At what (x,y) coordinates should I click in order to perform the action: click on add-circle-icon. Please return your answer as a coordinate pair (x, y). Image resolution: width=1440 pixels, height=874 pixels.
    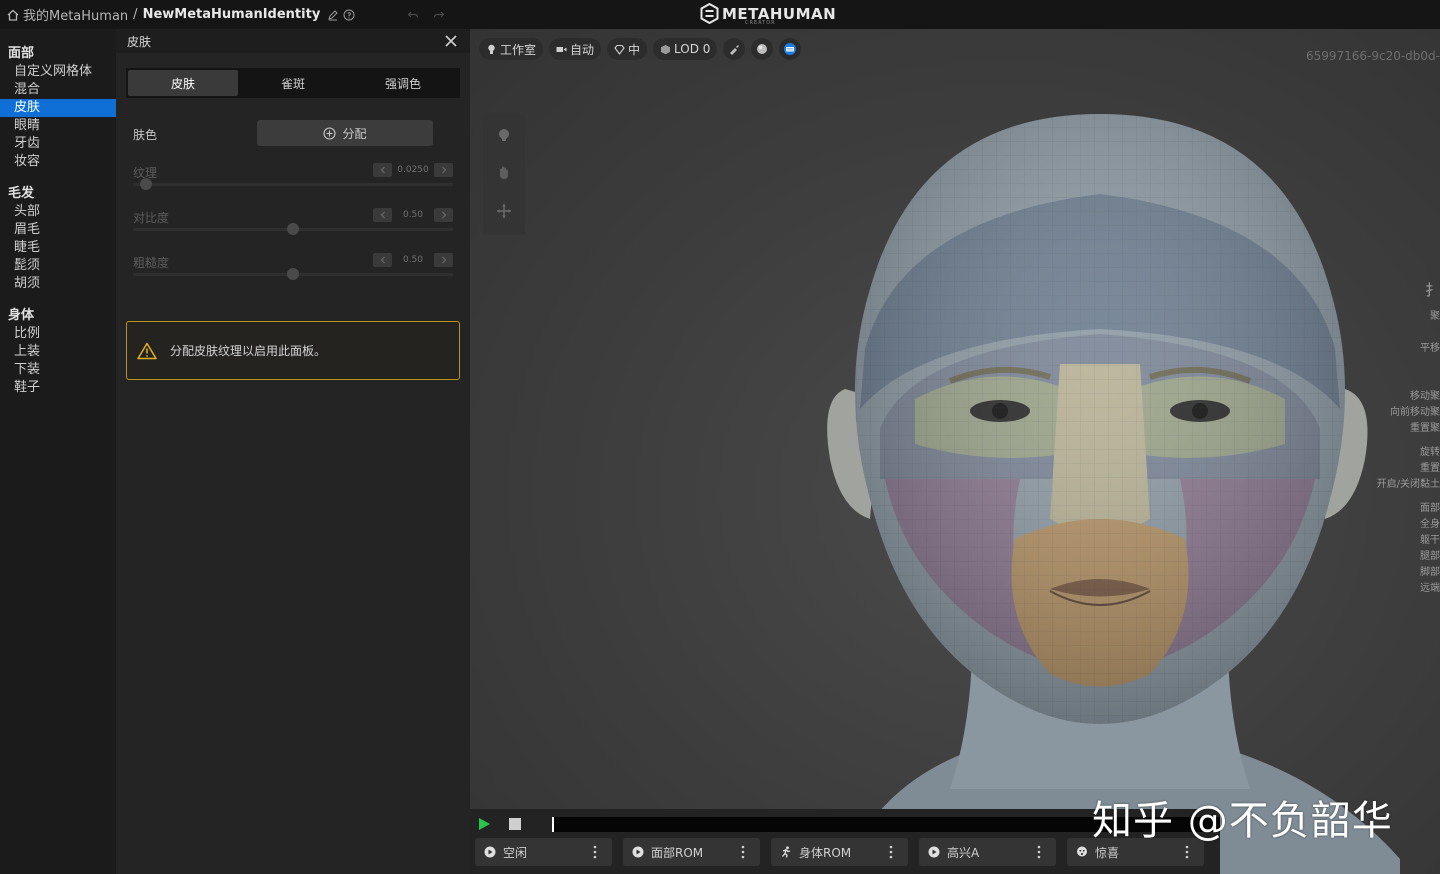
    Looking at the image, I should click on (330, 133).